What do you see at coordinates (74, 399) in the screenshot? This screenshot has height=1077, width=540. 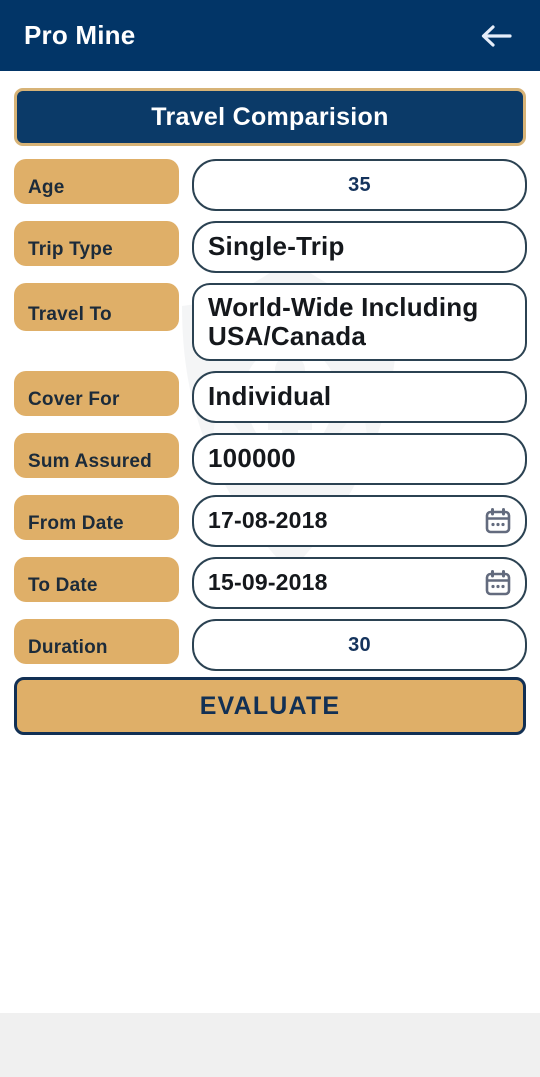 I see `field-label-text: Cover For` at bounding box center [74, 399].